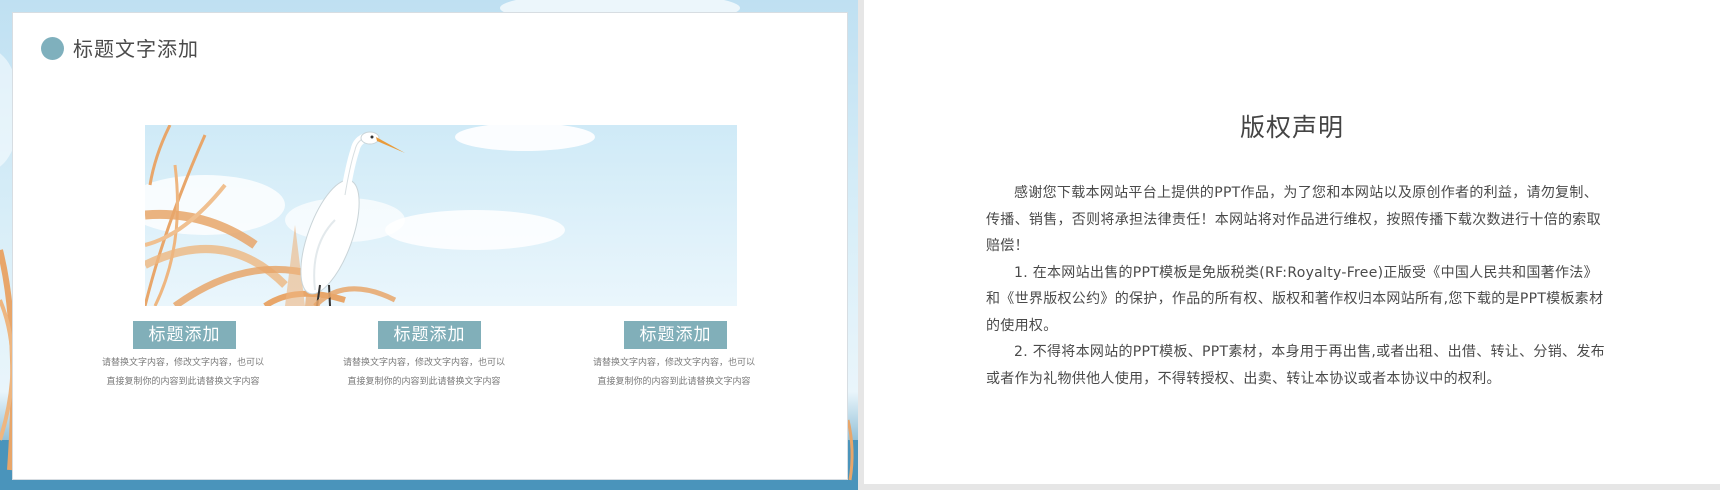 This screenshot has height=490, width=1720. Describe the element at coordinates (675, 335) in the screenshot. I see `caption-label-3: 标题添加` at that location.